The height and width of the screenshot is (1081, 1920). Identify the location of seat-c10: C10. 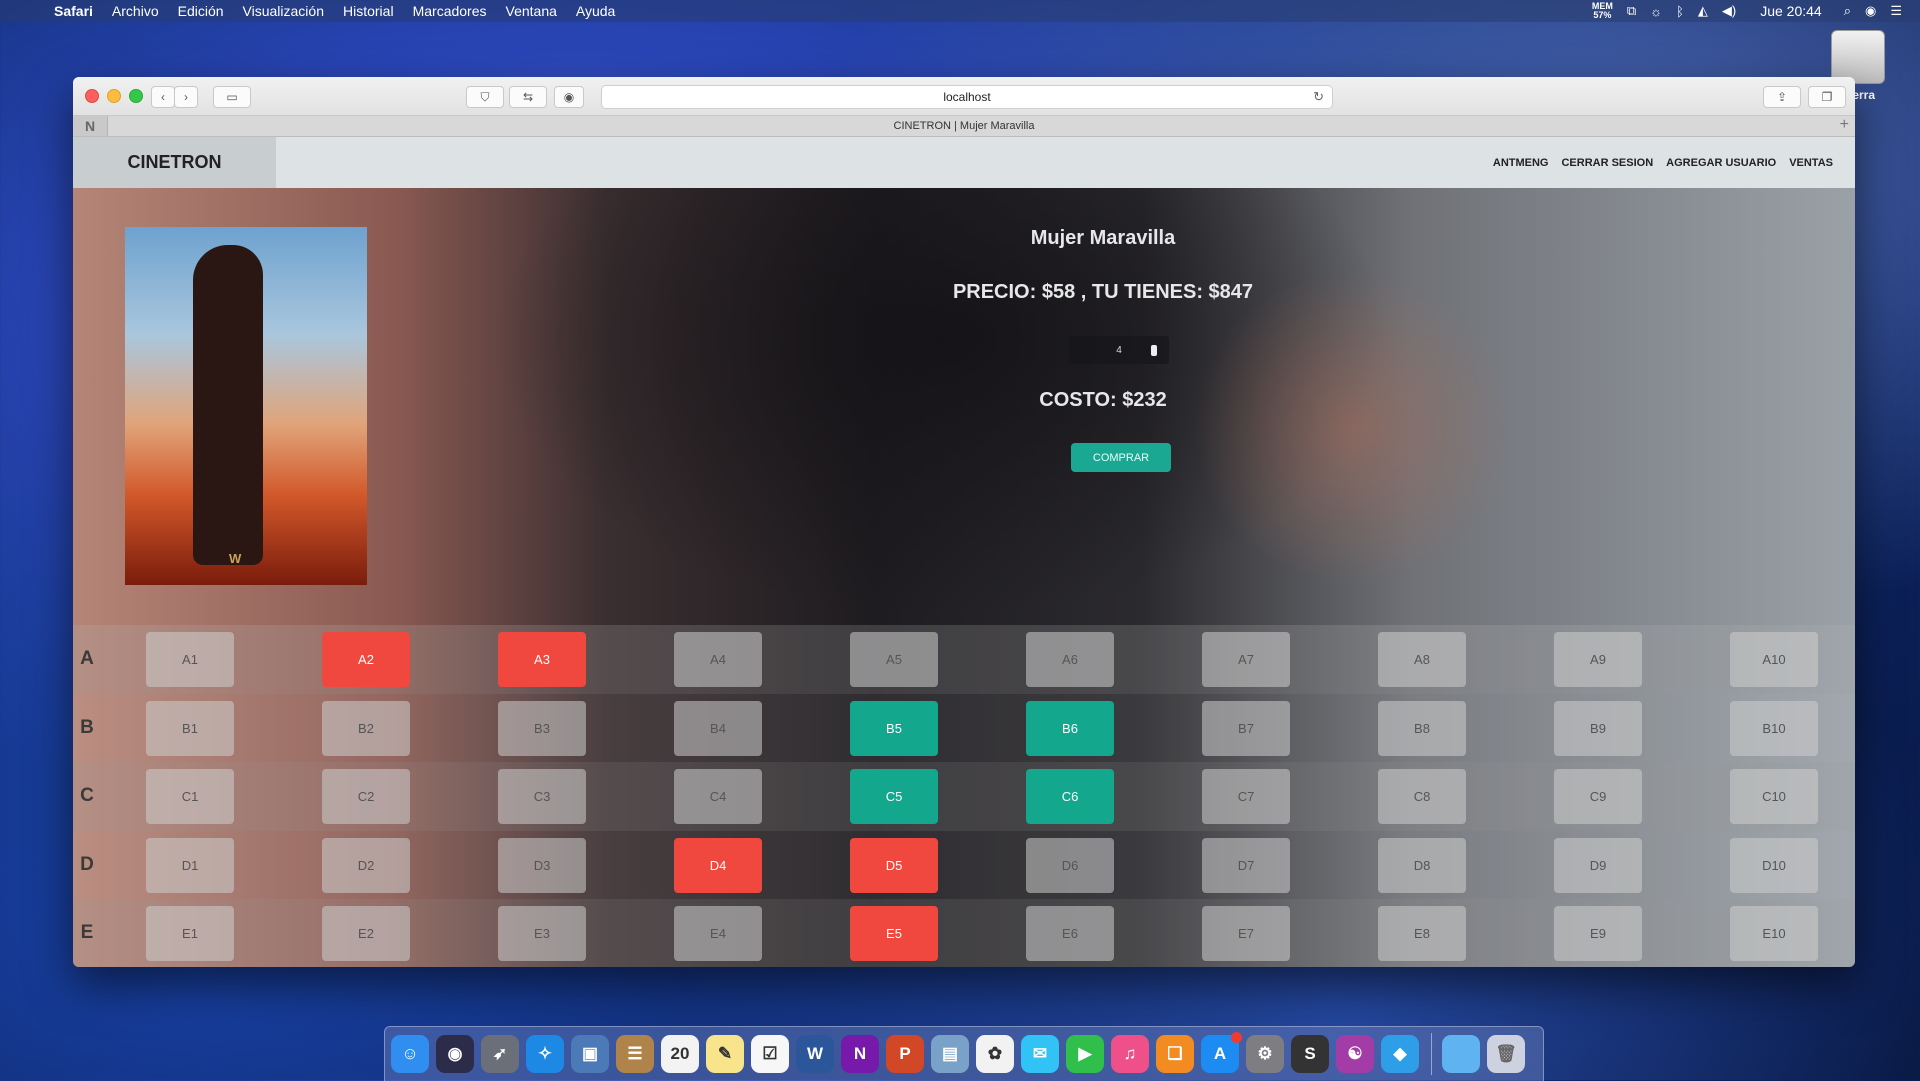
(1774, 797).